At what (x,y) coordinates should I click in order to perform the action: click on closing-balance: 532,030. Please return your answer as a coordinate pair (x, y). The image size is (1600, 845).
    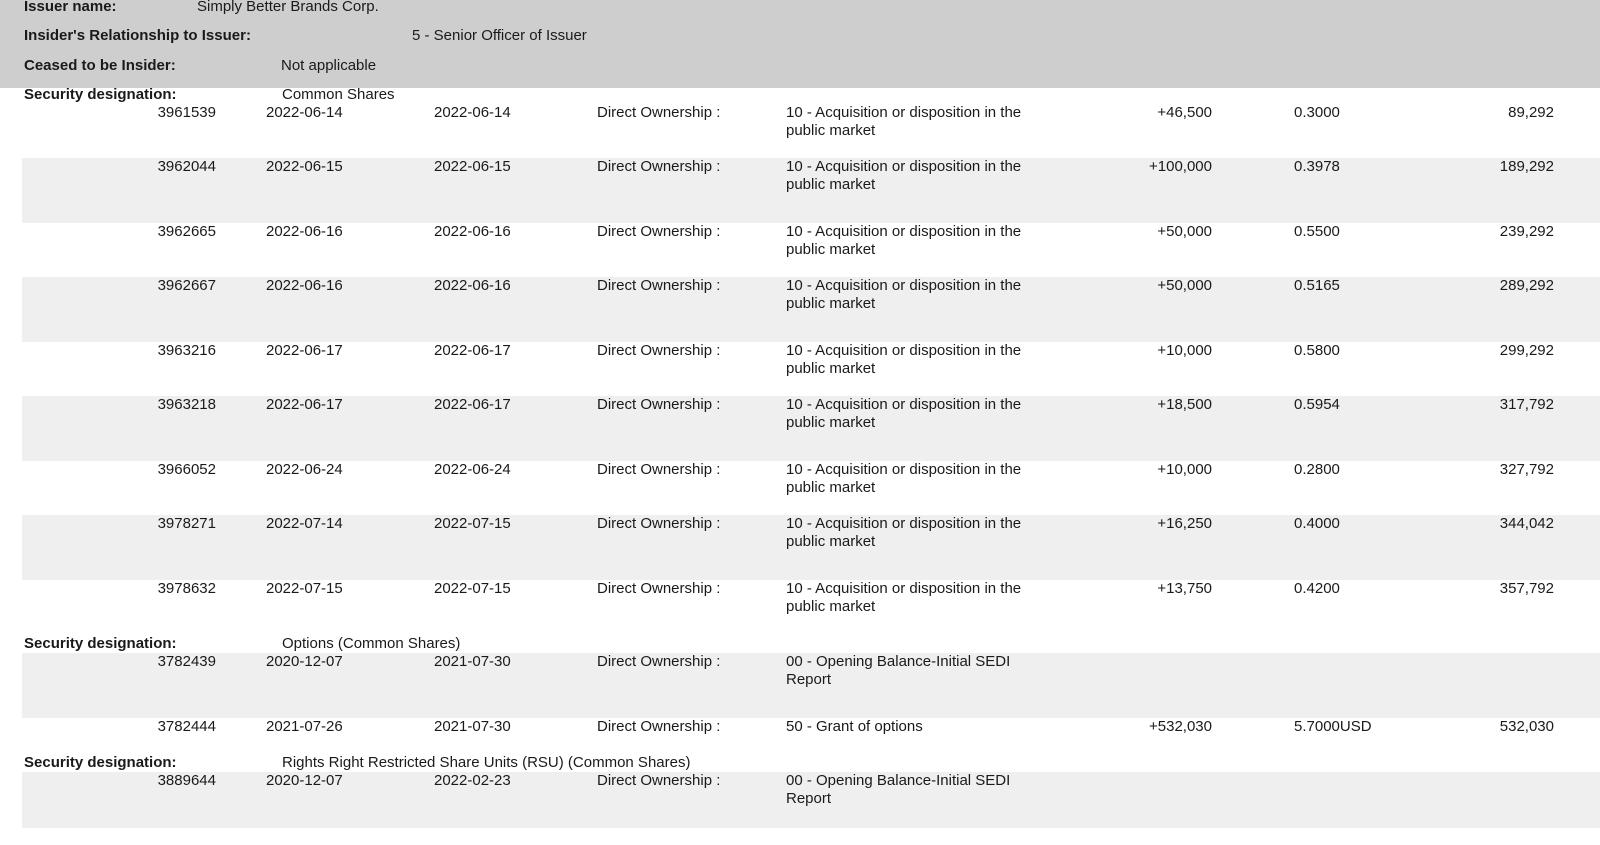
    Looking at the image, I should click on (1526, 726).